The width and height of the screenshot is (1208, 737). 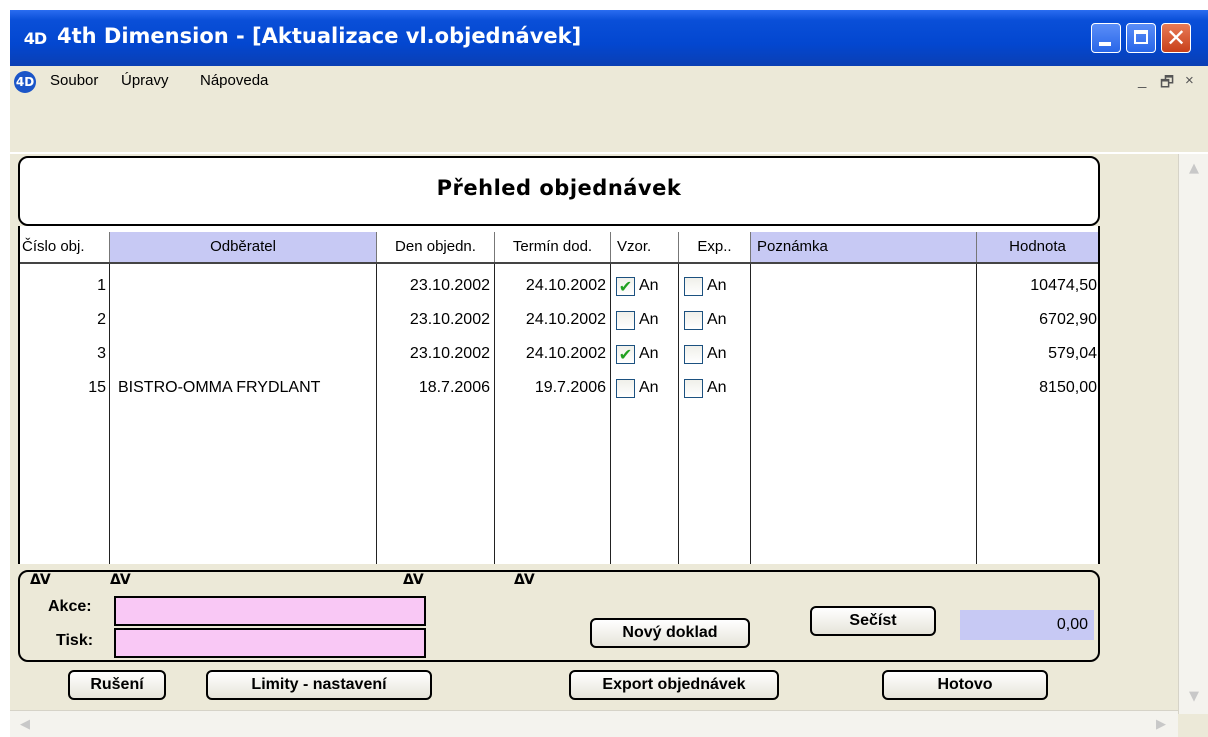 I want to click on cell-cislo: 2, so click(x=101, y=319).